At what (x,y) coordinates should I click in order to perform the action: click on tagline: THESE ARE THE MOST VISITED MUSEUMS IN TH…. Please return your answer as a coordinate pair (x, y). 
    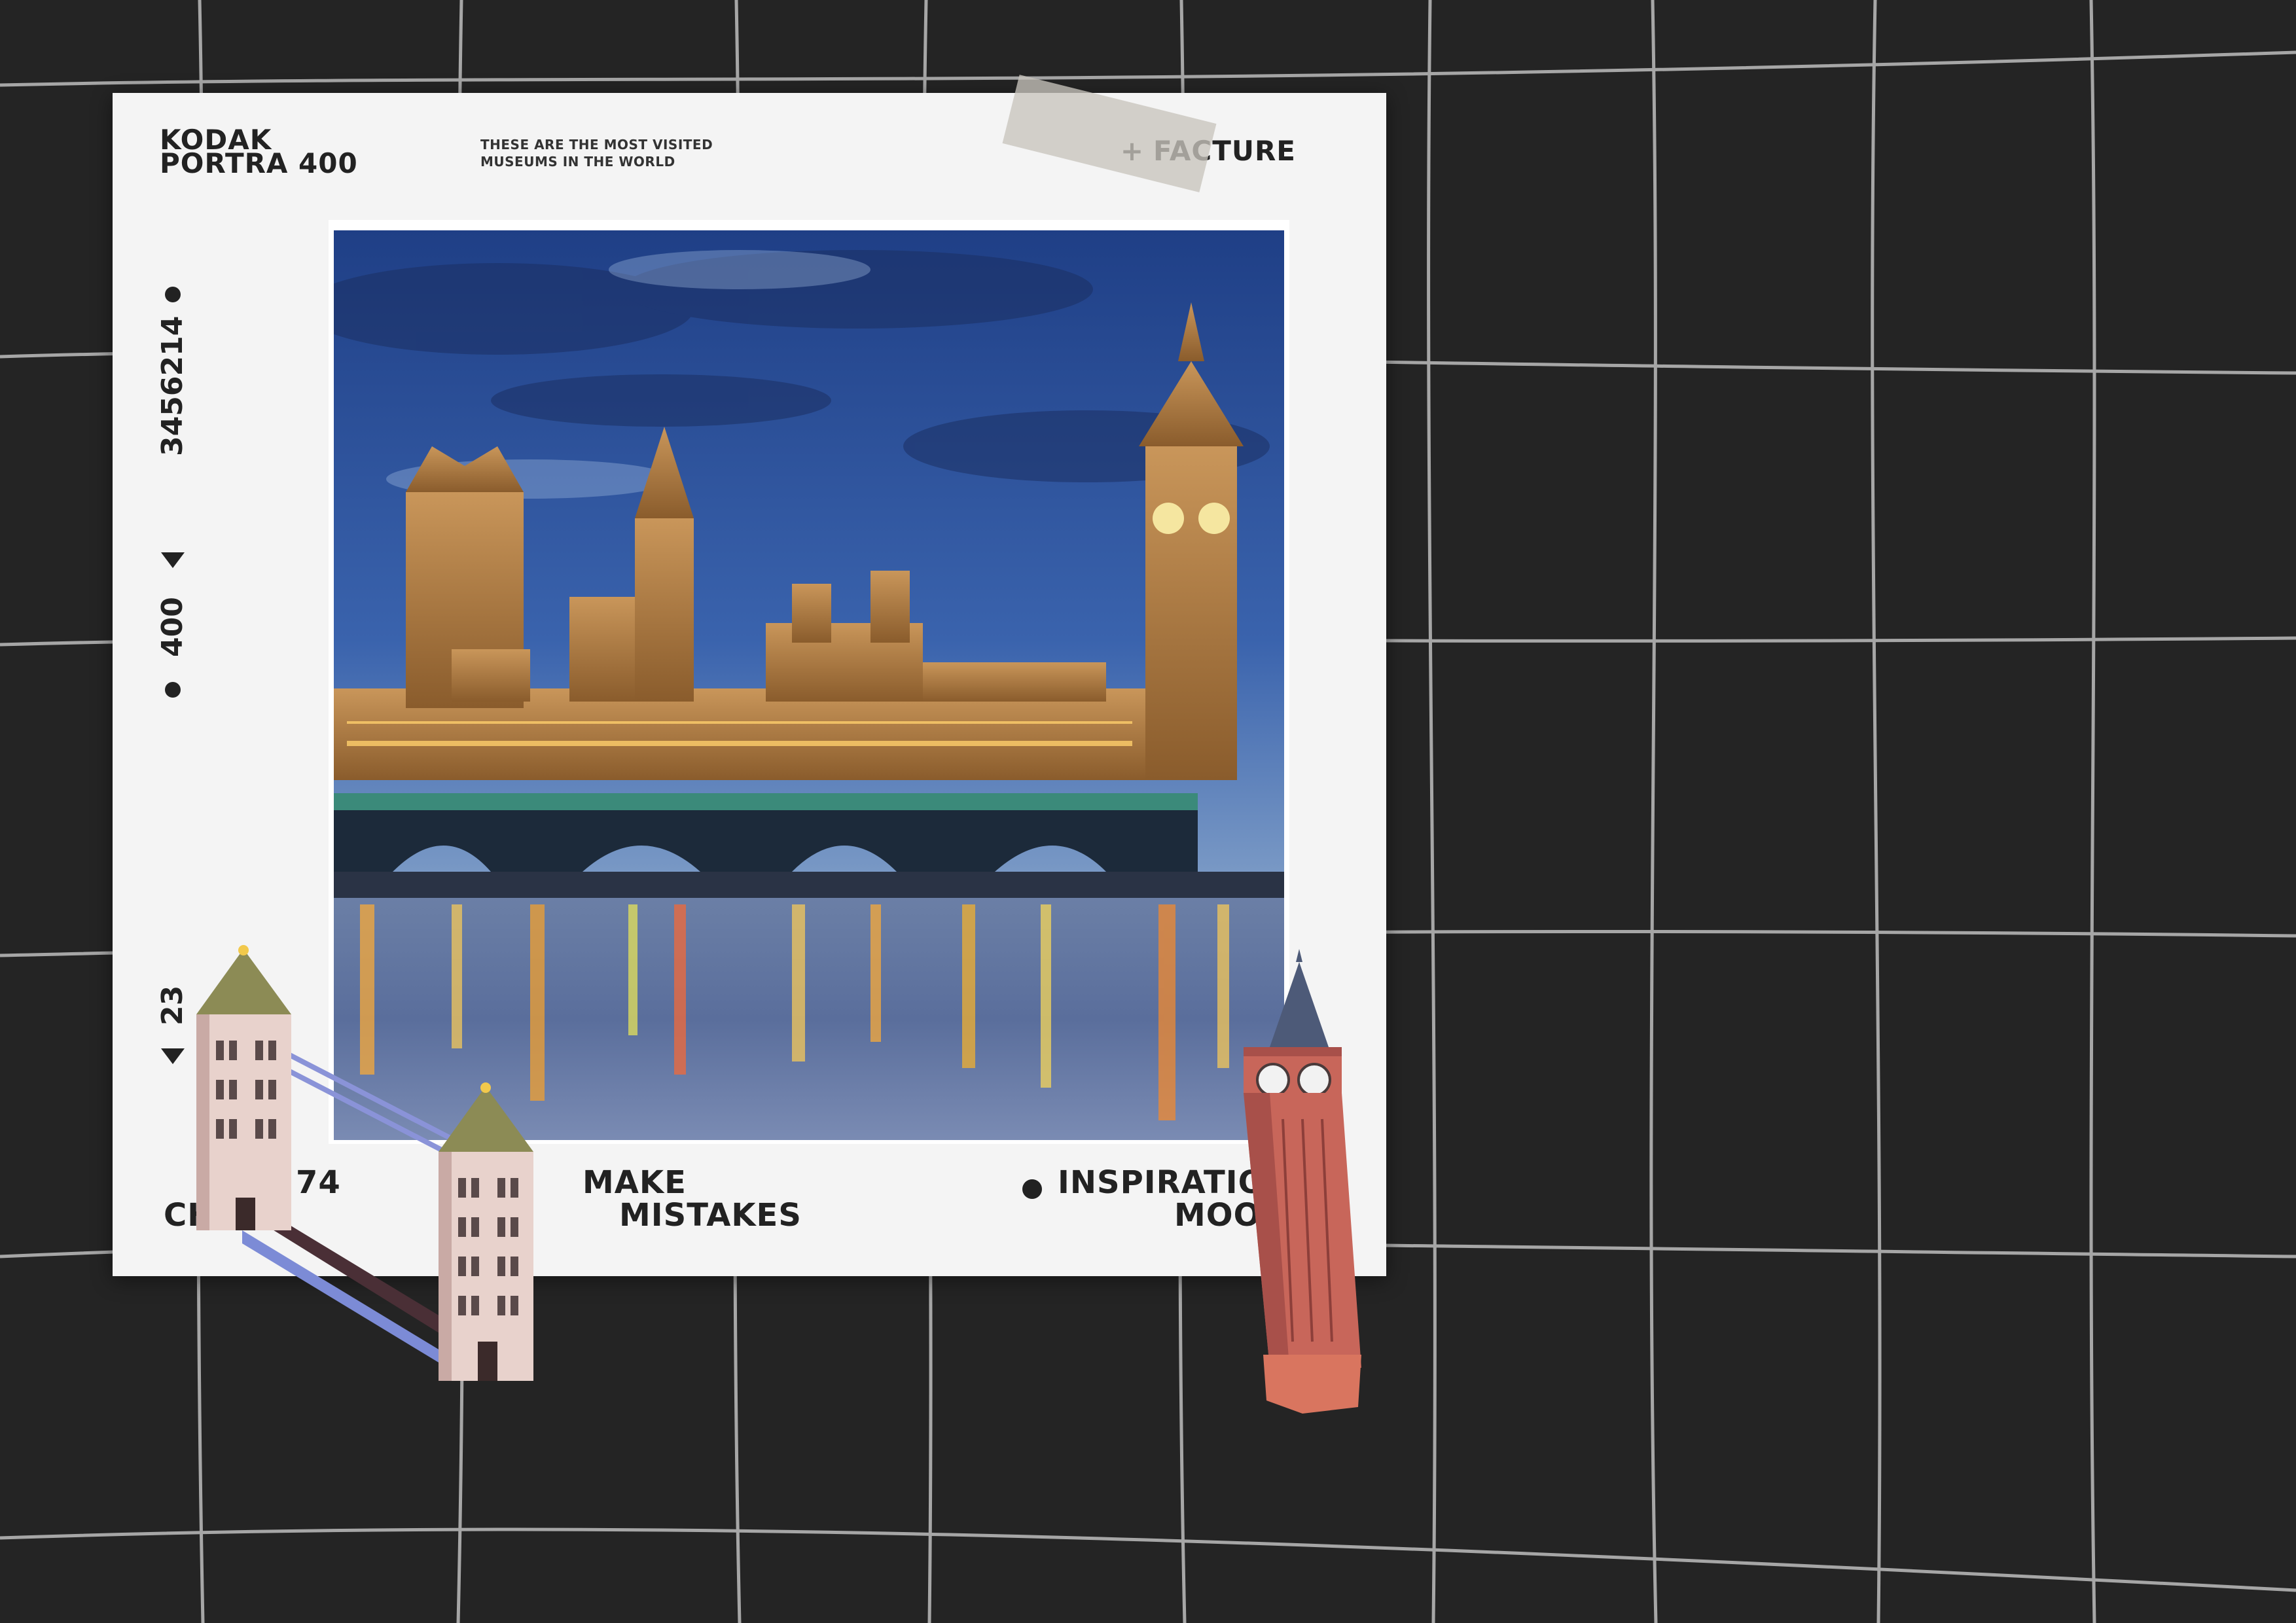
    Looking at the image, I should click on (596, 153).